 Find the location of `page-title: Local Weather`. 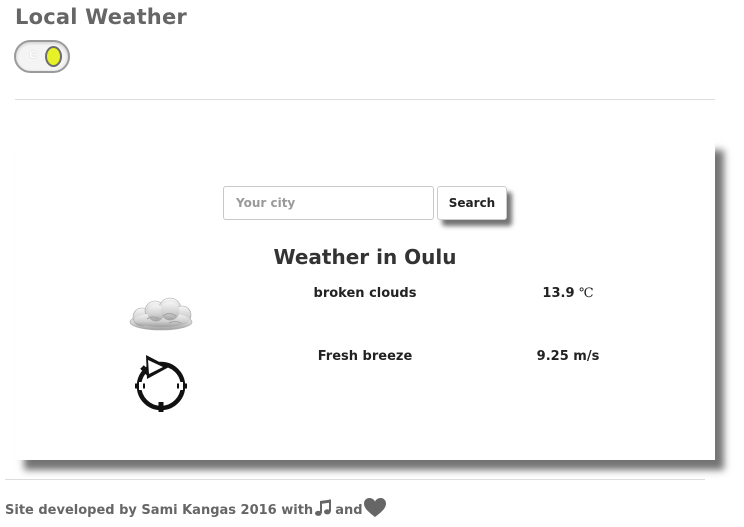

page-title: Local Weather is located at coordinates (101, 17).